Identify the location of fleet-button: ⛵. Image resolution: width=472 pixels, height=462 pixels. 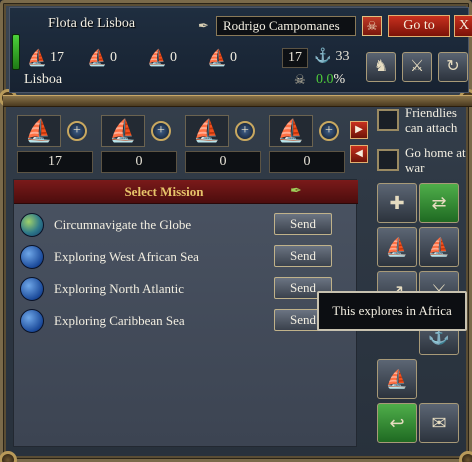
(397, 379).